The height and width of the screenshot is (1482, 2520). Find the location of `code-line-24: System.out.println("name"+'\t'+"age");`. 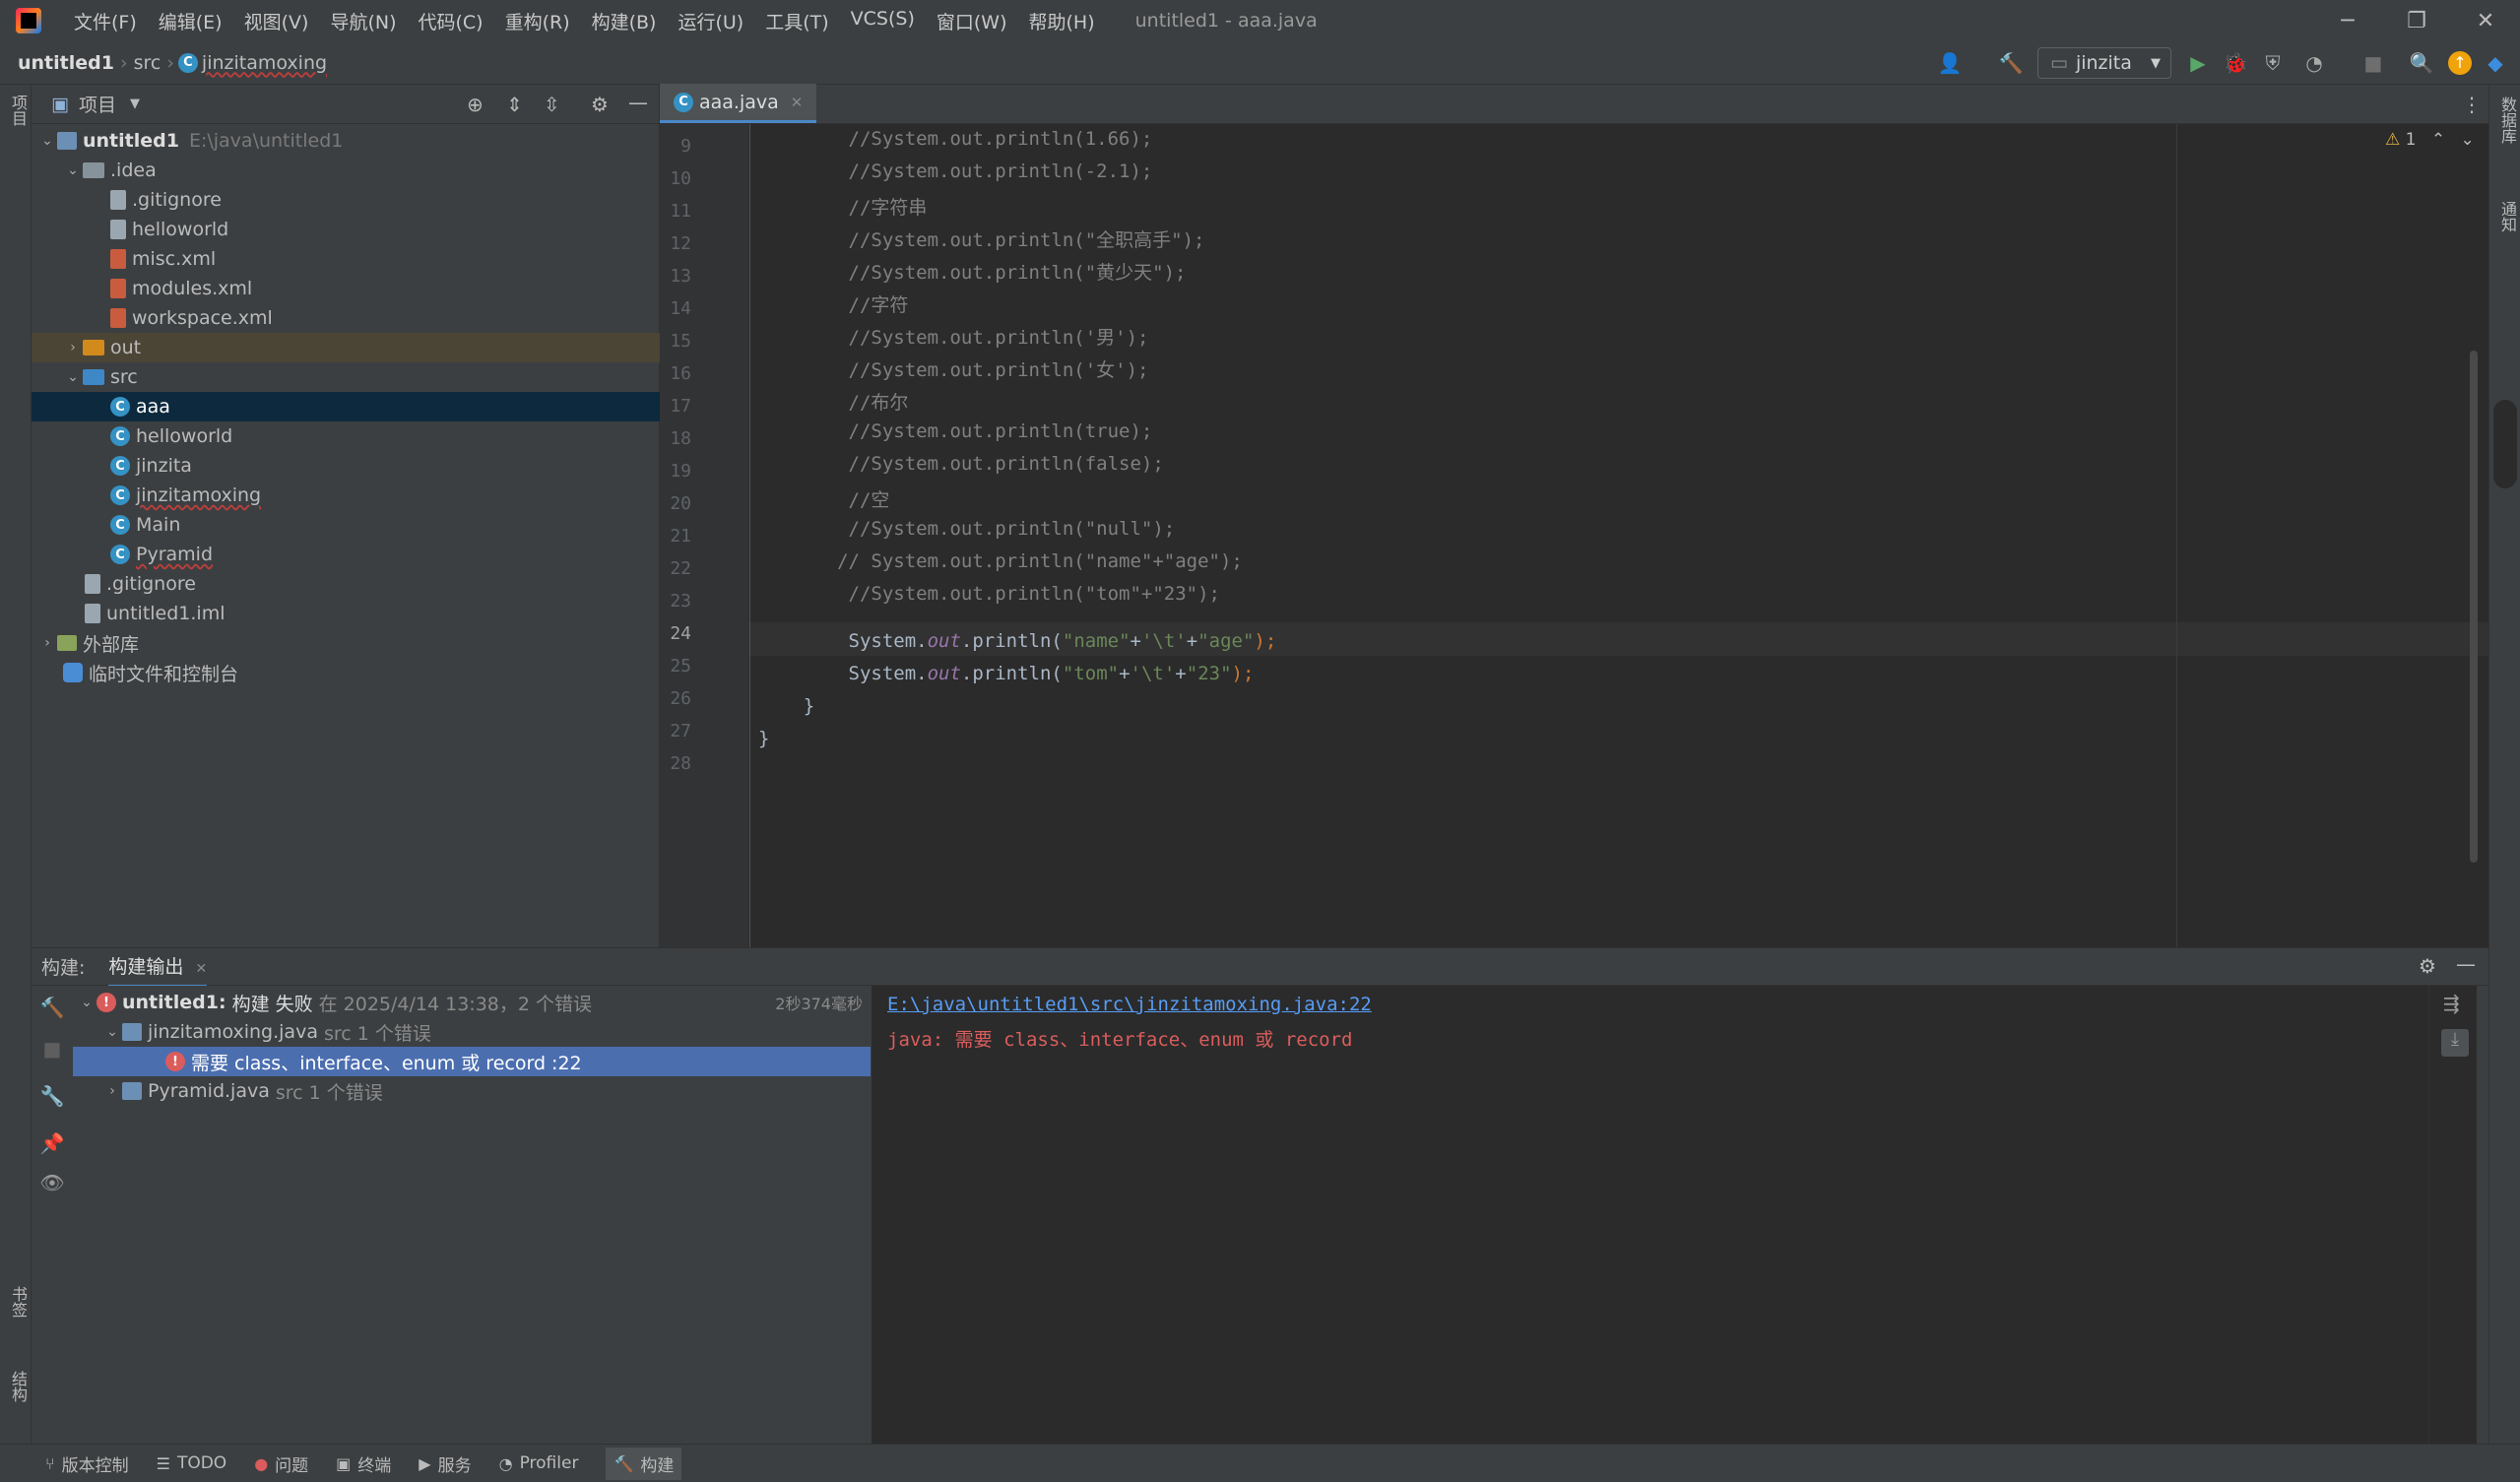

code-line-24: System.out.println("name"+'\t'+"age"); is located at coordinates (1017, 641).